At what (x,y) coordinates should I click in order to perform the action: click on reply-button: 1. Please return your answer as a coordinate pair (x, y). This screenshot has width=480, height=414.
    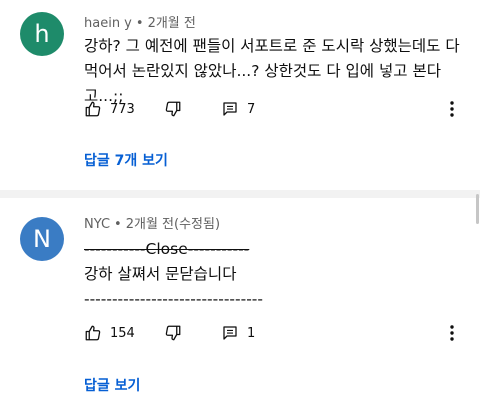
    Looking at the image, I should click on (251, 333).